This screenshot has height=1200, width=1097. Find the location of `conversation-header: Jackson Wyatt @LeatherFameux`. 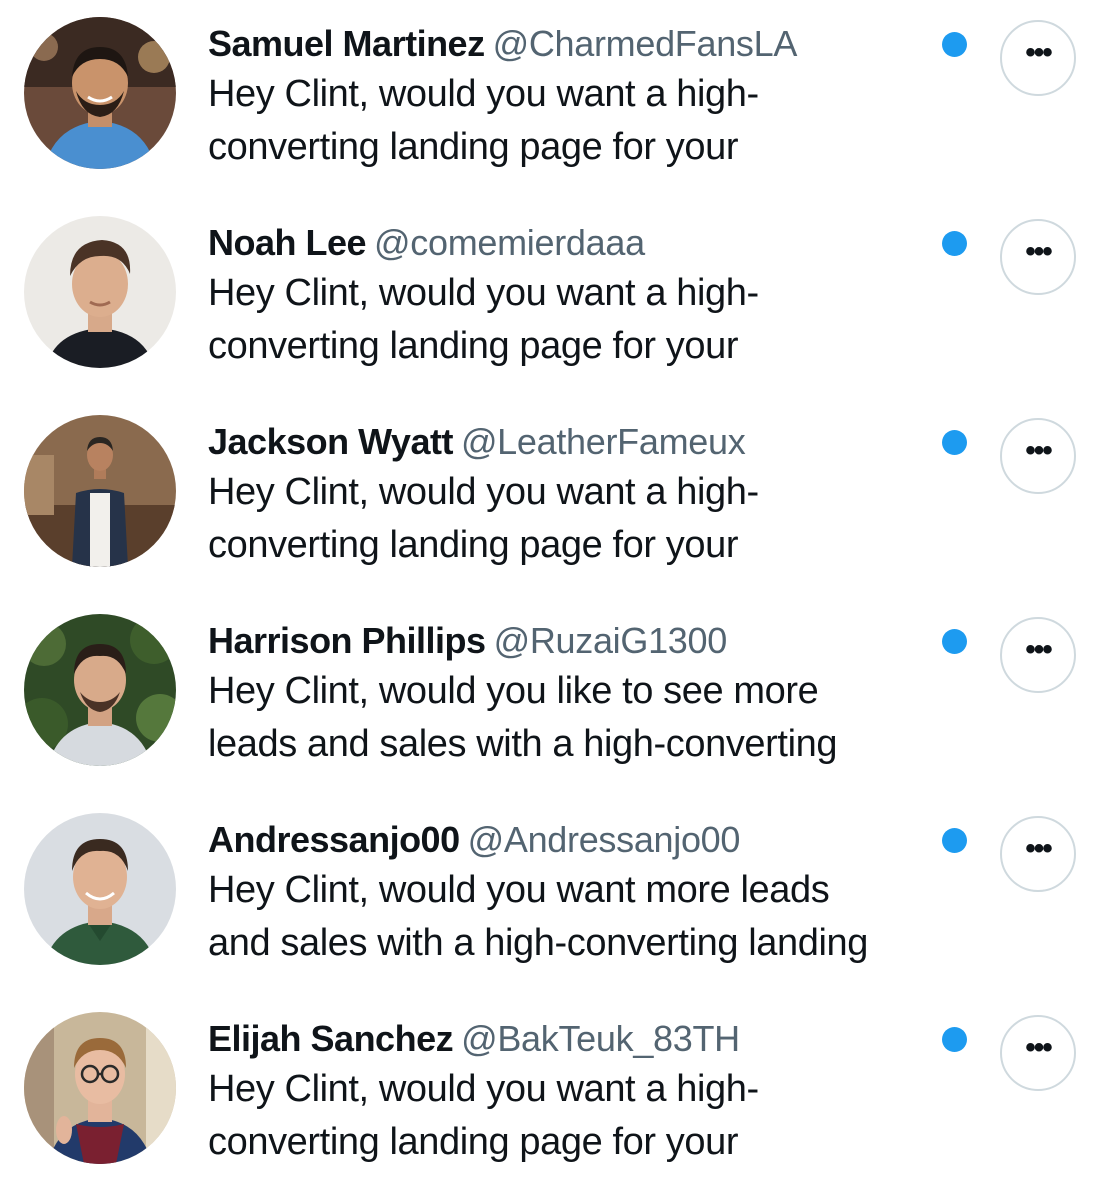

conversation-header: Jackson Wyatt @LeatherFameux is located at coordinates (593, 442).